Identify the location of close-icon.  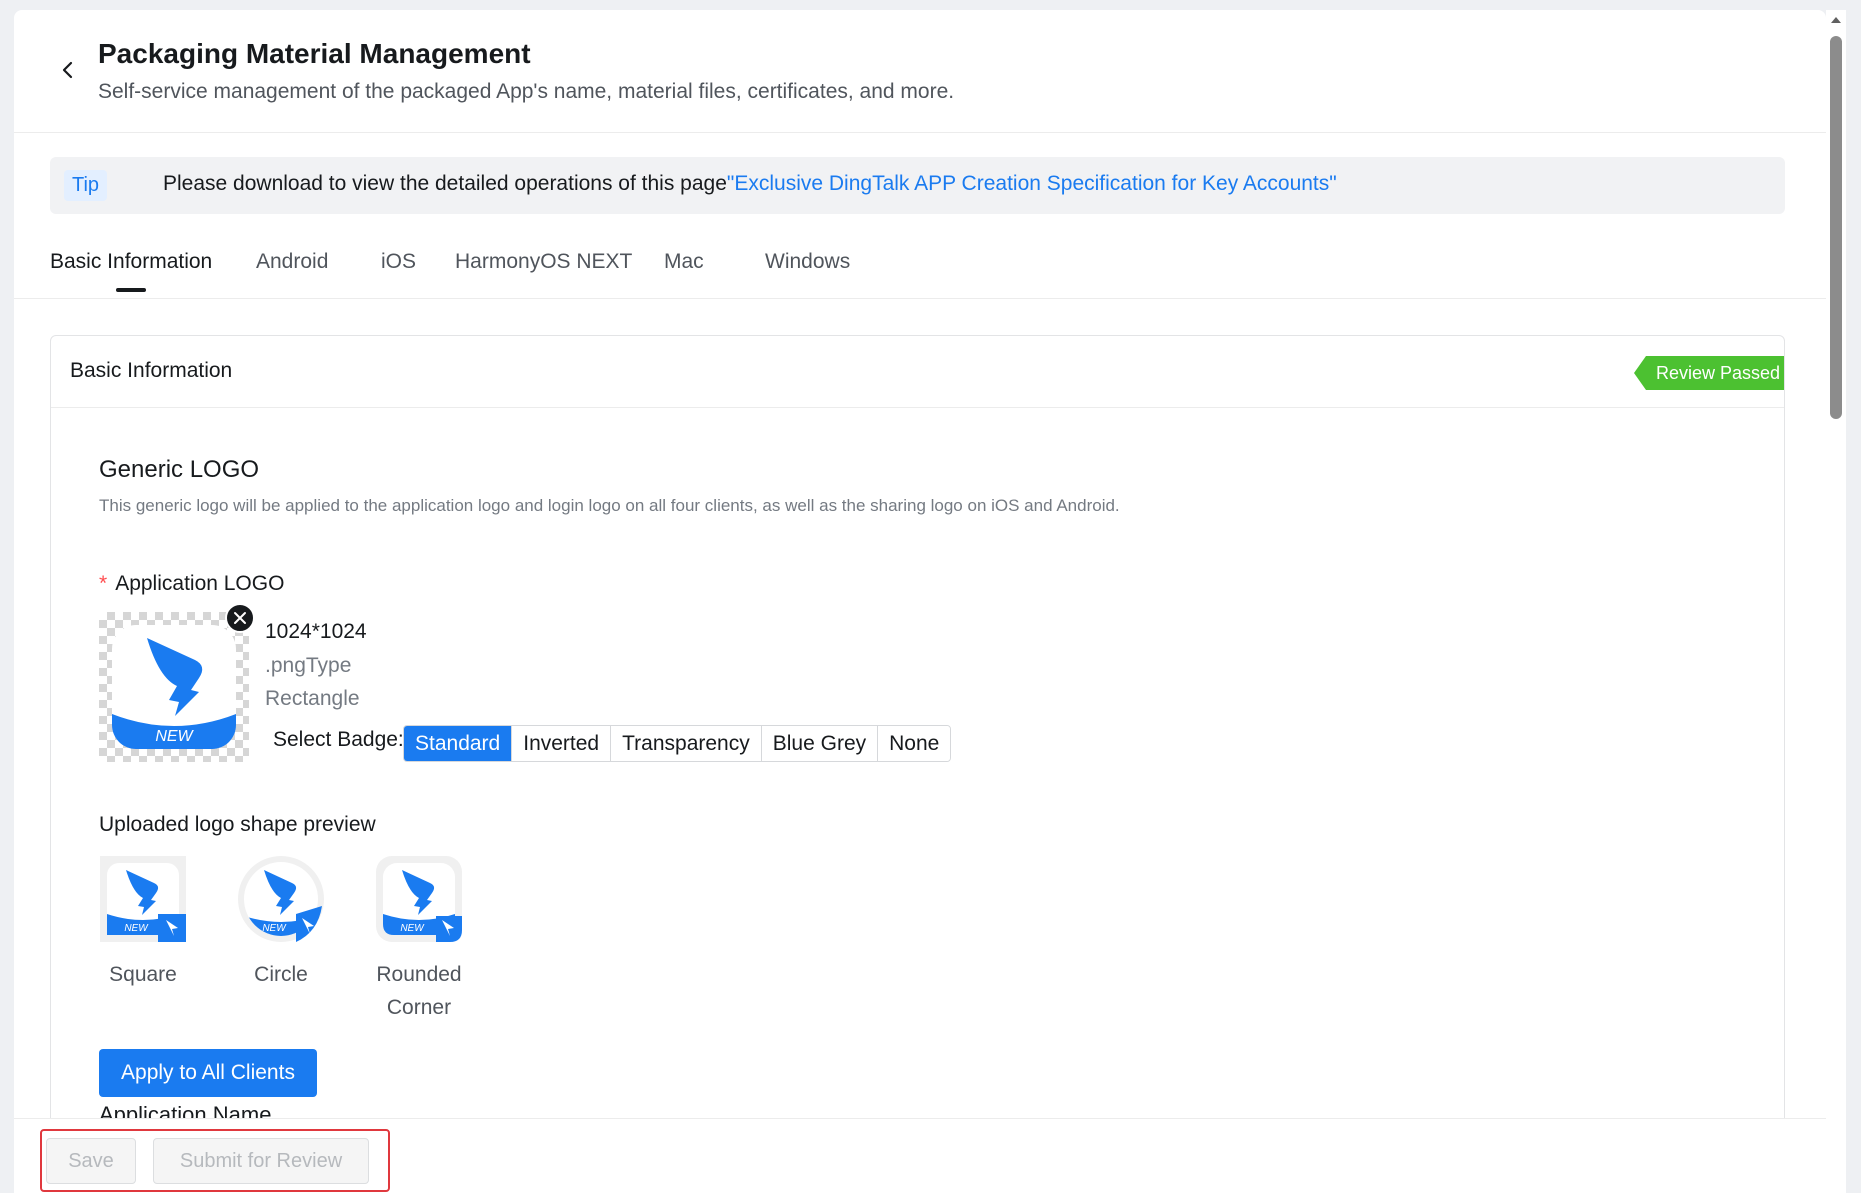
(240, 618).